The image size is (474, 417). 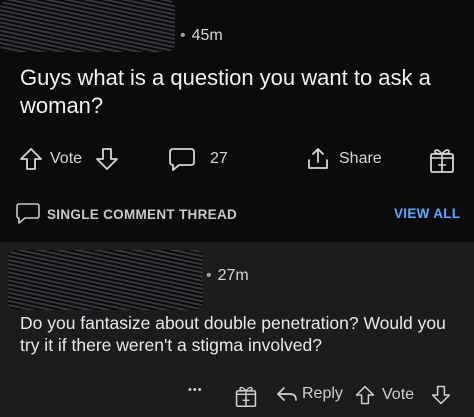 I want to click on comment-downvote-button, so click(x=441, y=395).